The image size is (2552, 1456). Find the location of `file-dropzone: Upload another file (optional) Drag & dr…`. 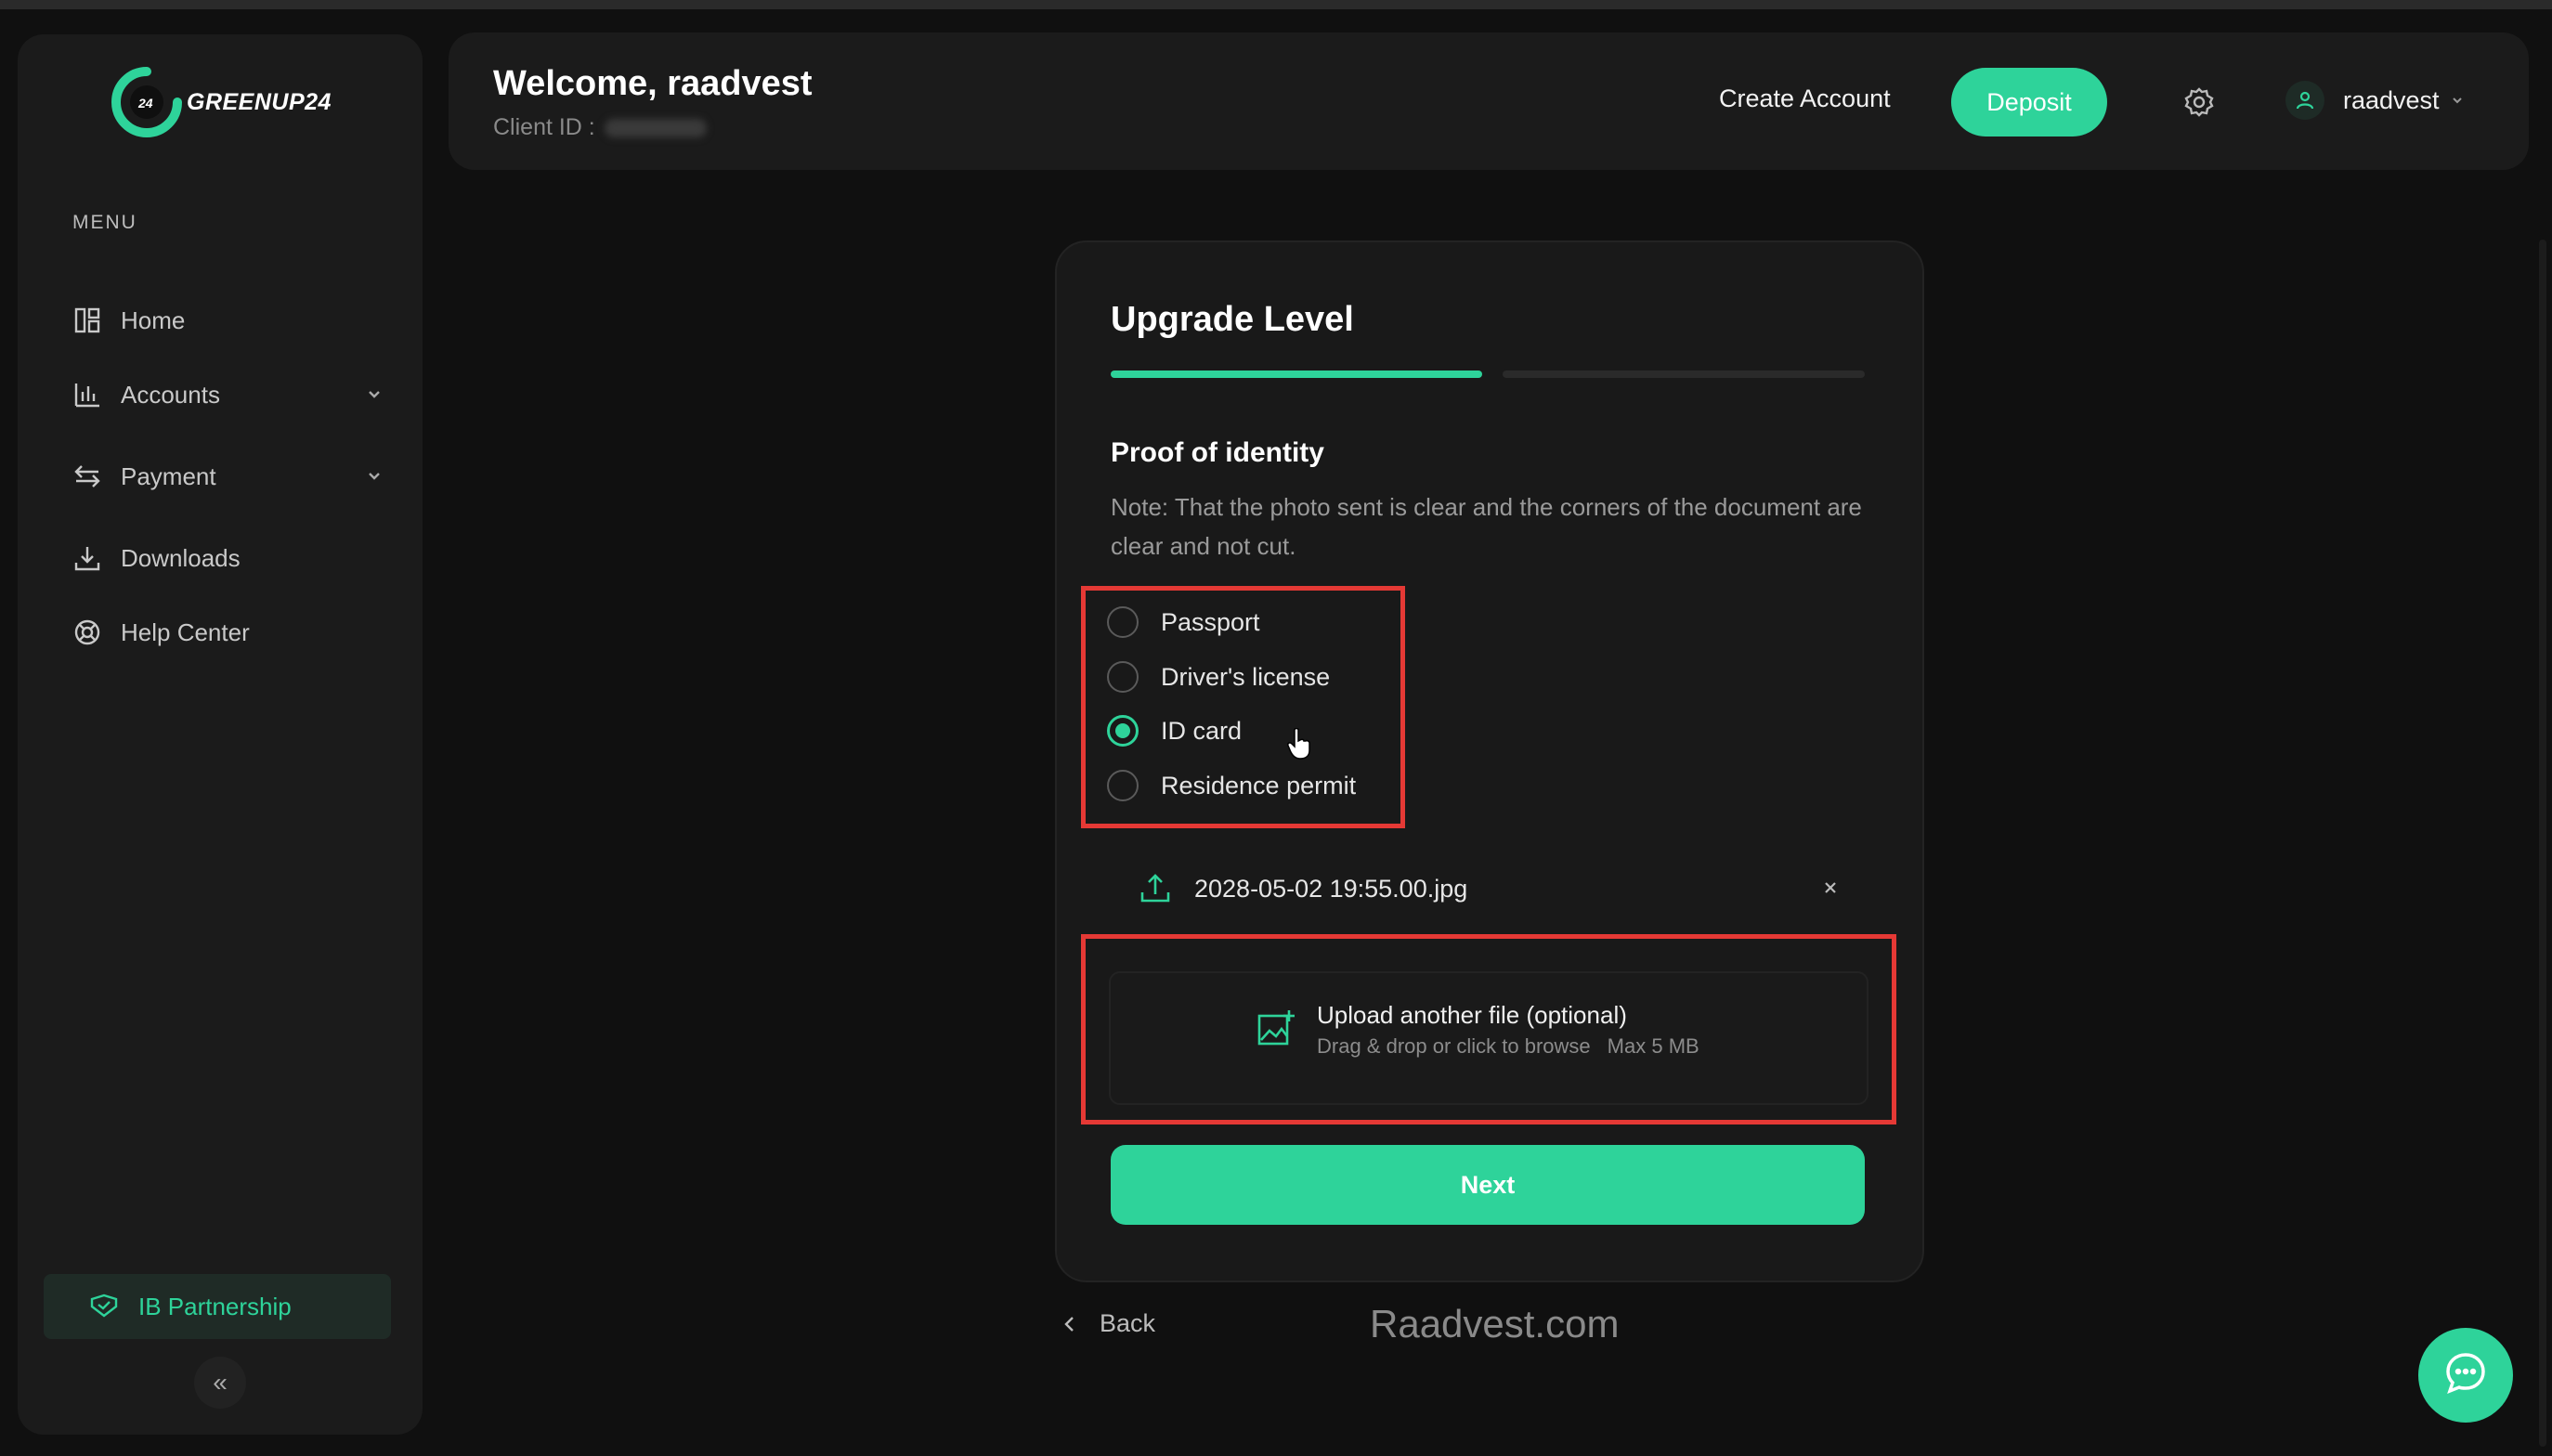

file-dropzone: Upload another file (optional) Drag & dr… is located at coordinates (1488, 1038).